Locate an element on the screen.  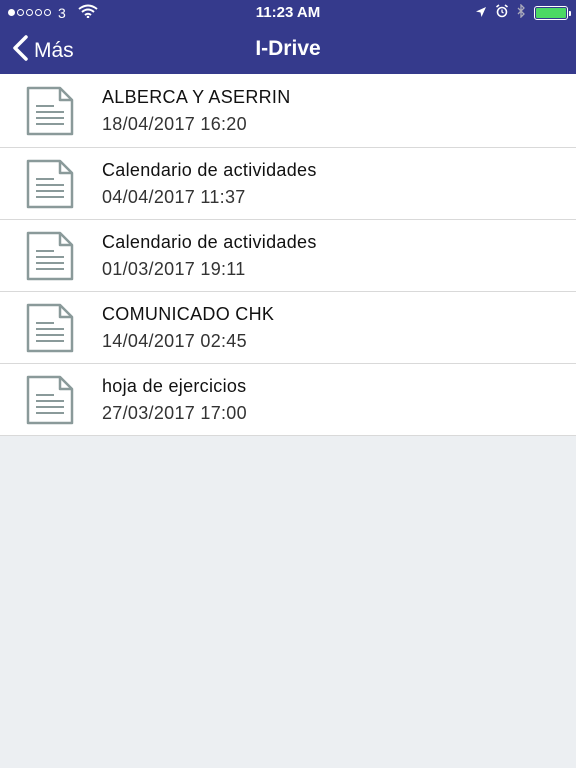
battery-icon is located at coordinates (552, 12).